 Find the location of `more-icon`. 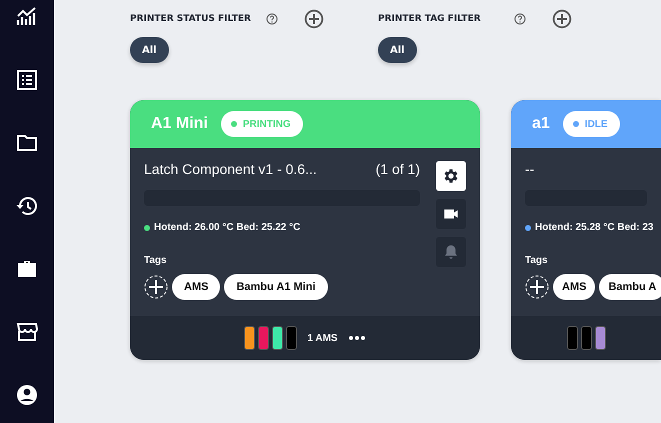

more-icon is located at coordinates (357, 338).